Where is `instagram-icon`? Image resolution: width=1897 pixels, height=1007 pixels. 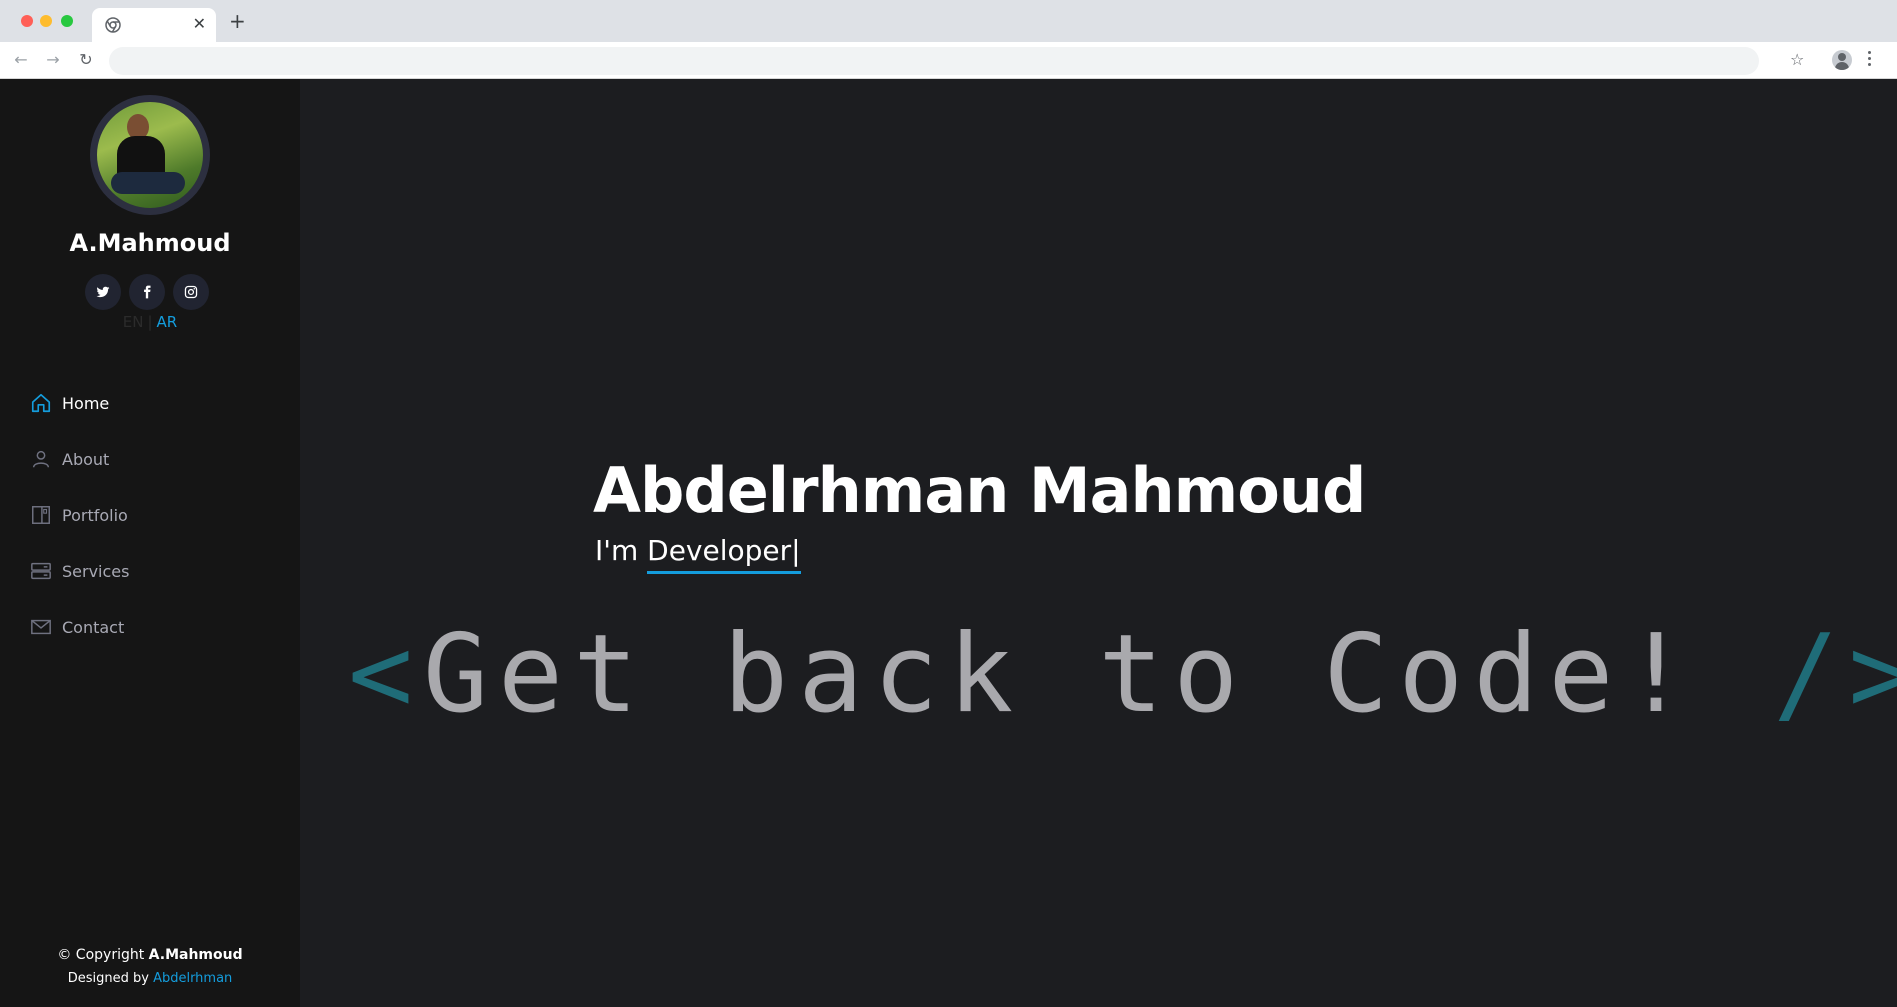 instagram-icon is located at coordinates (191, 292).